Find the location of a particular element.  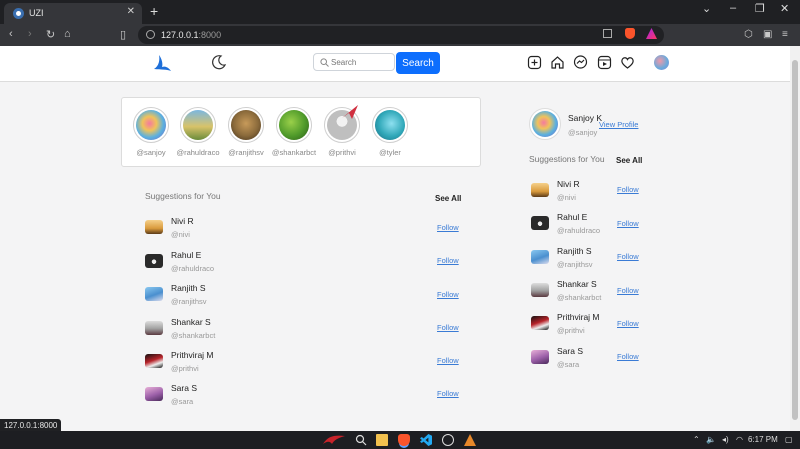

site-info-icon is located at coordinates (150, 34).